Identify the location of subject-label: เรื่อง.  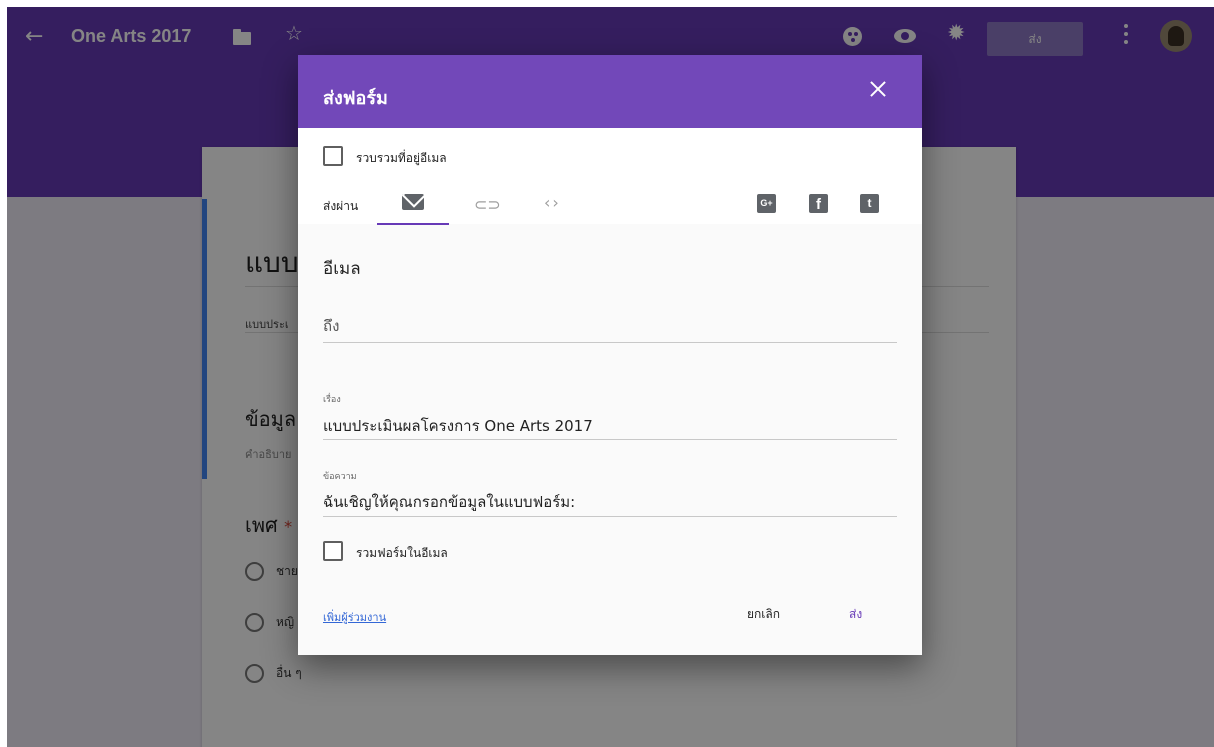
(332, 400).